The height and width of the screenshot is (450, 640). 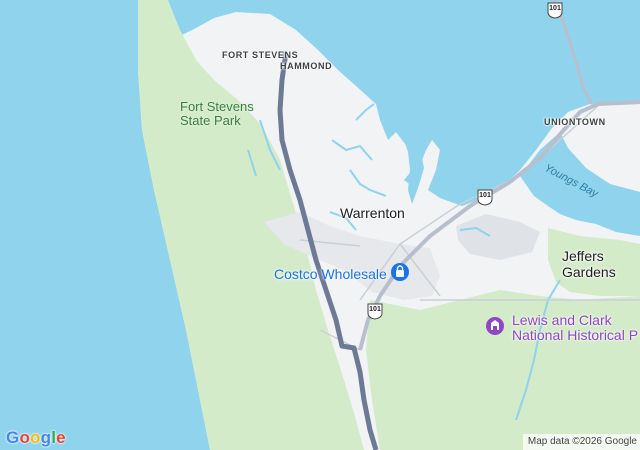 What do you see at coordinates (260, 55) in the screenshot?
I see `label-fort-stevens: FORT STEVENS` at bounding box center [260, 55].